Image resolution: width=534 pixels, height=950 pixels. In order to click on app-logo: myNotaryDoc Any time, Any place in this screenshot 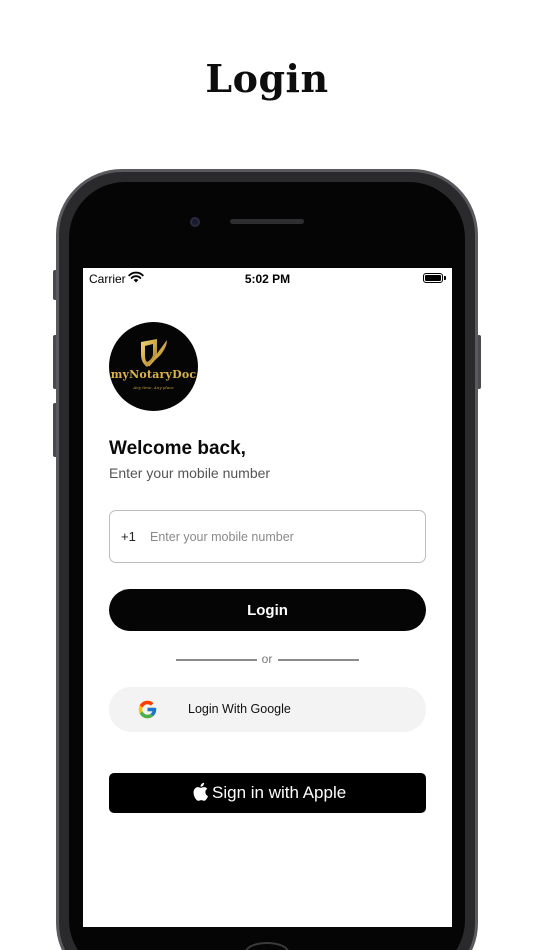, I will do `click(153, 366)`.